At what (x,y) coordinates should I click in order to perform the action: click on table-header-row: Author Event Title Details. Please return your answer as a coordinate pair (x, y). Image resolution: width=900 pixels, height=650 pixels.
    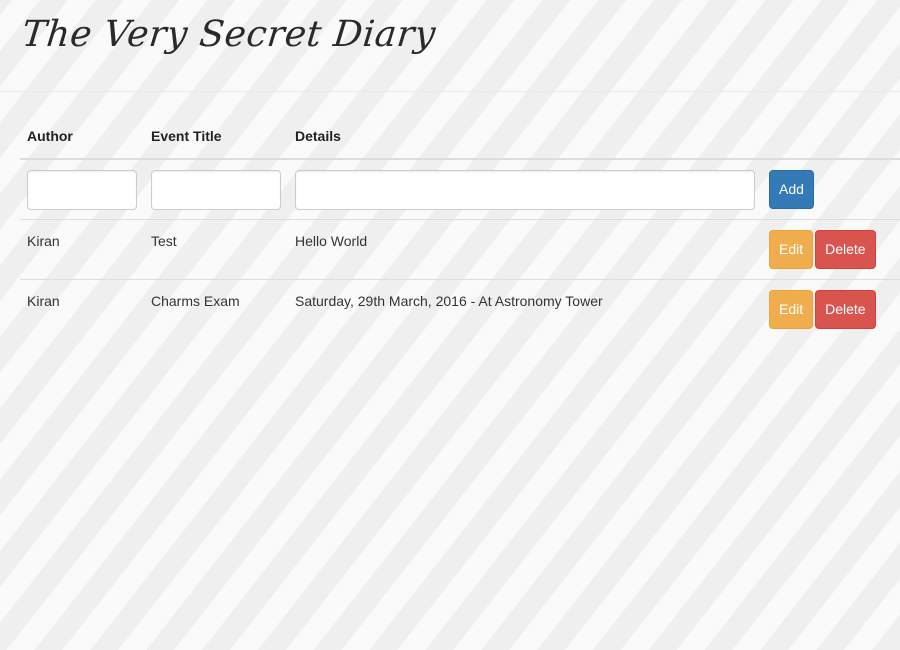
    Looking at the image, I should click on (460, 136).